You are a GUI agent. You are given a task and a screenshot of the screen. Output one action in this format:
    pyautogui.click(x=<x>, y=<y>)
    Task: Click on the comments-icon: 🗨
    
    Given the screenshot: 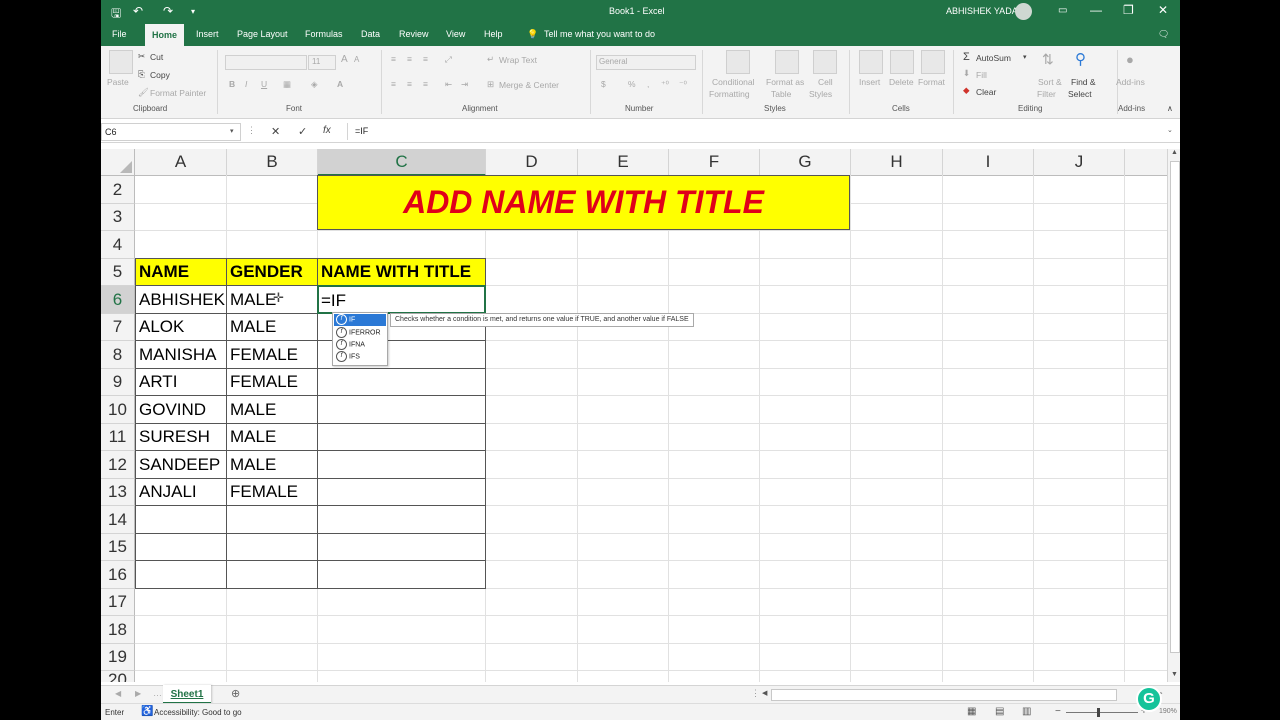 What is the action you would take?
    pyautogui.click(x=1163, y=34)
    